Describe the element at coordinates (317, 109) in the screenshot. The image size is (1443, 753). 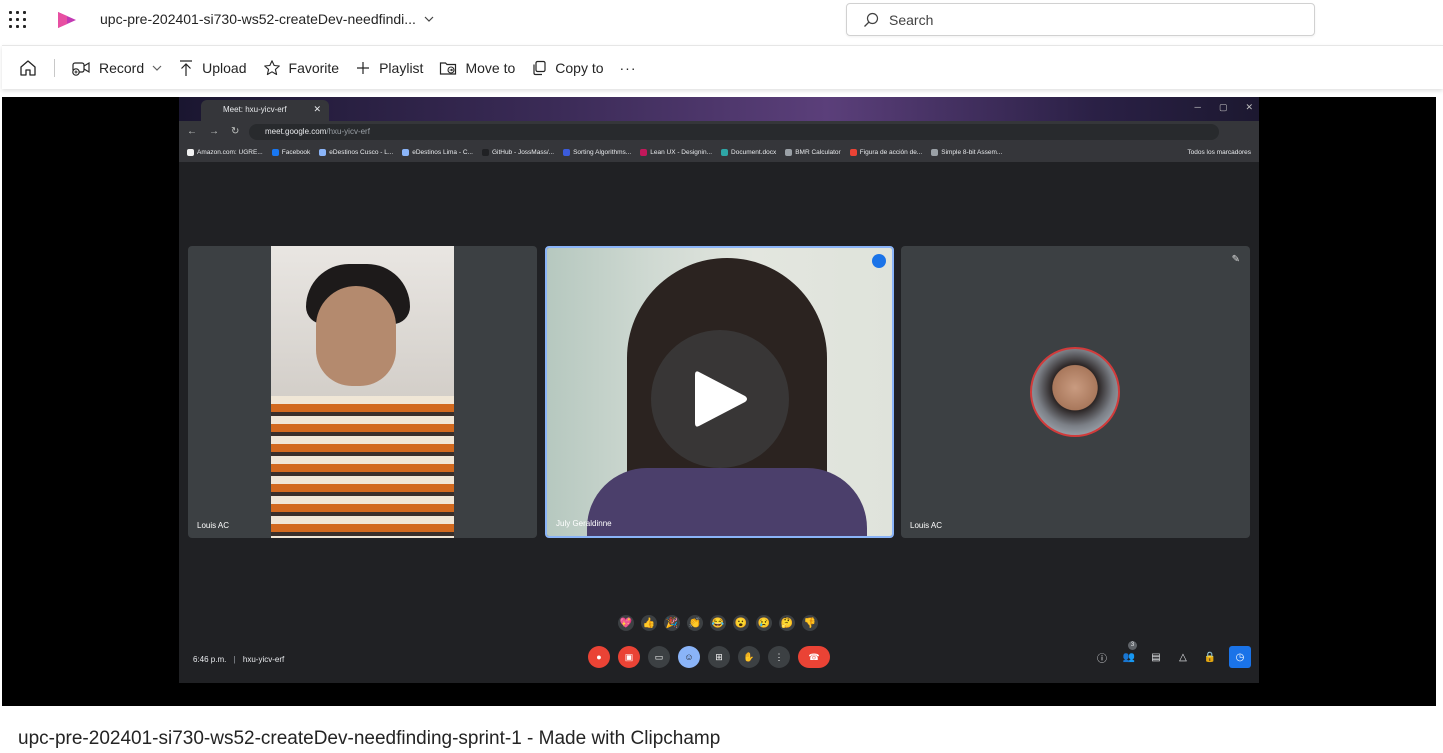
I see `close-icon: ✕` at that location.